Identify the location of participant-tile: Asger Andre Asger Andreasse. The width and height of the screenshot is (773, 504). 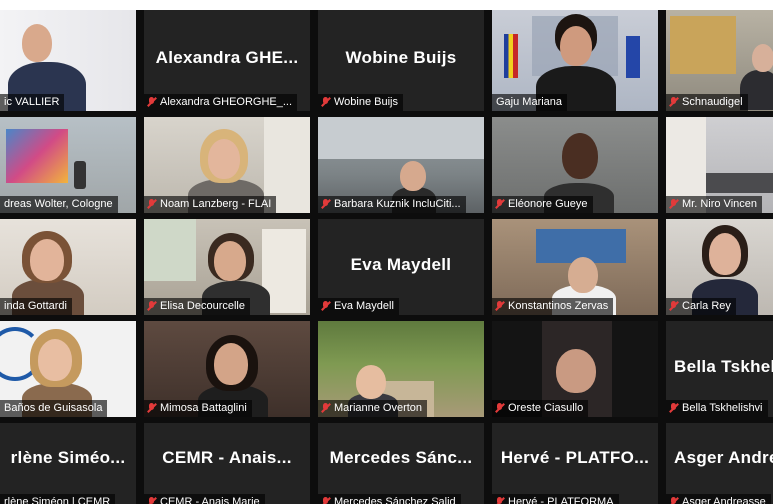
(719, 463).